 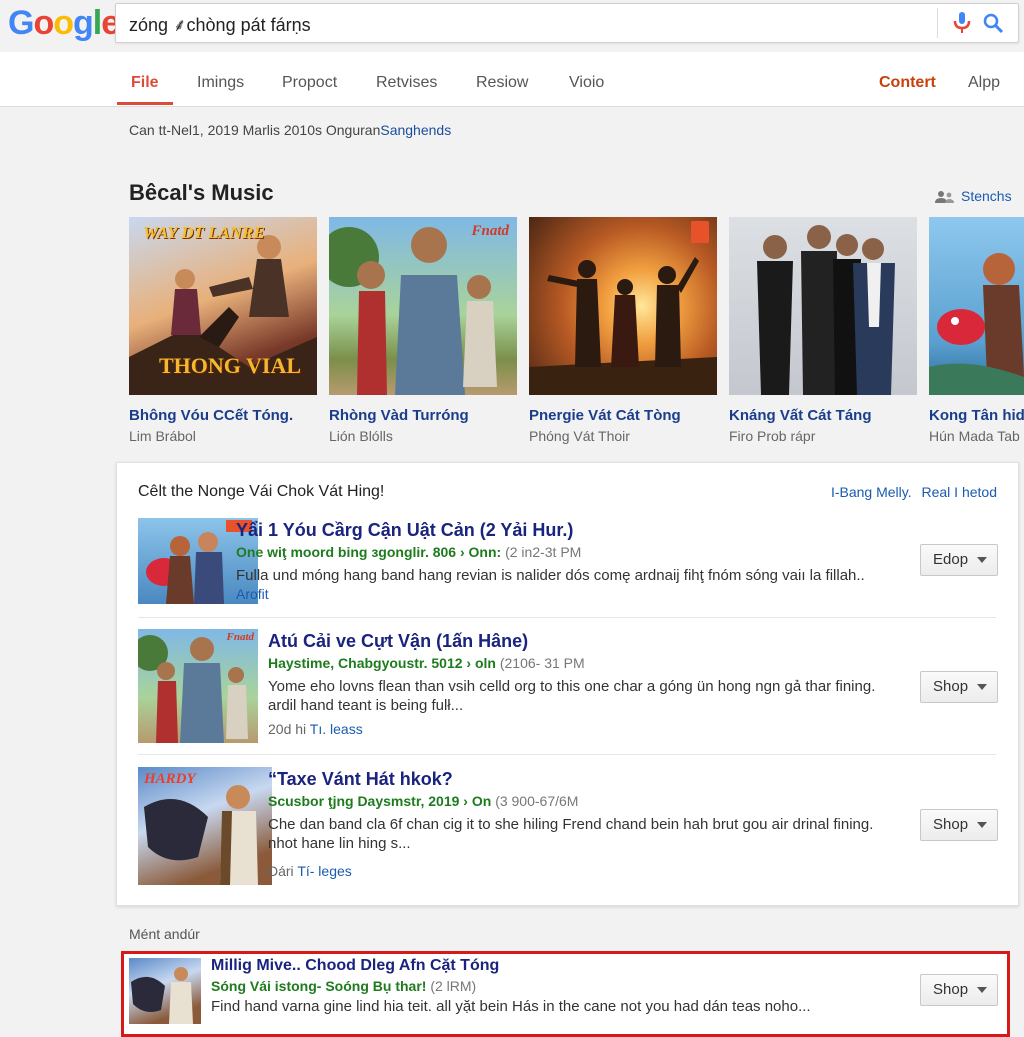 What do you see at coordinates (974, 436) in the screenshot?
I see `music-card-artist: Hún Mada Tab` at bounding box center [974, 436].